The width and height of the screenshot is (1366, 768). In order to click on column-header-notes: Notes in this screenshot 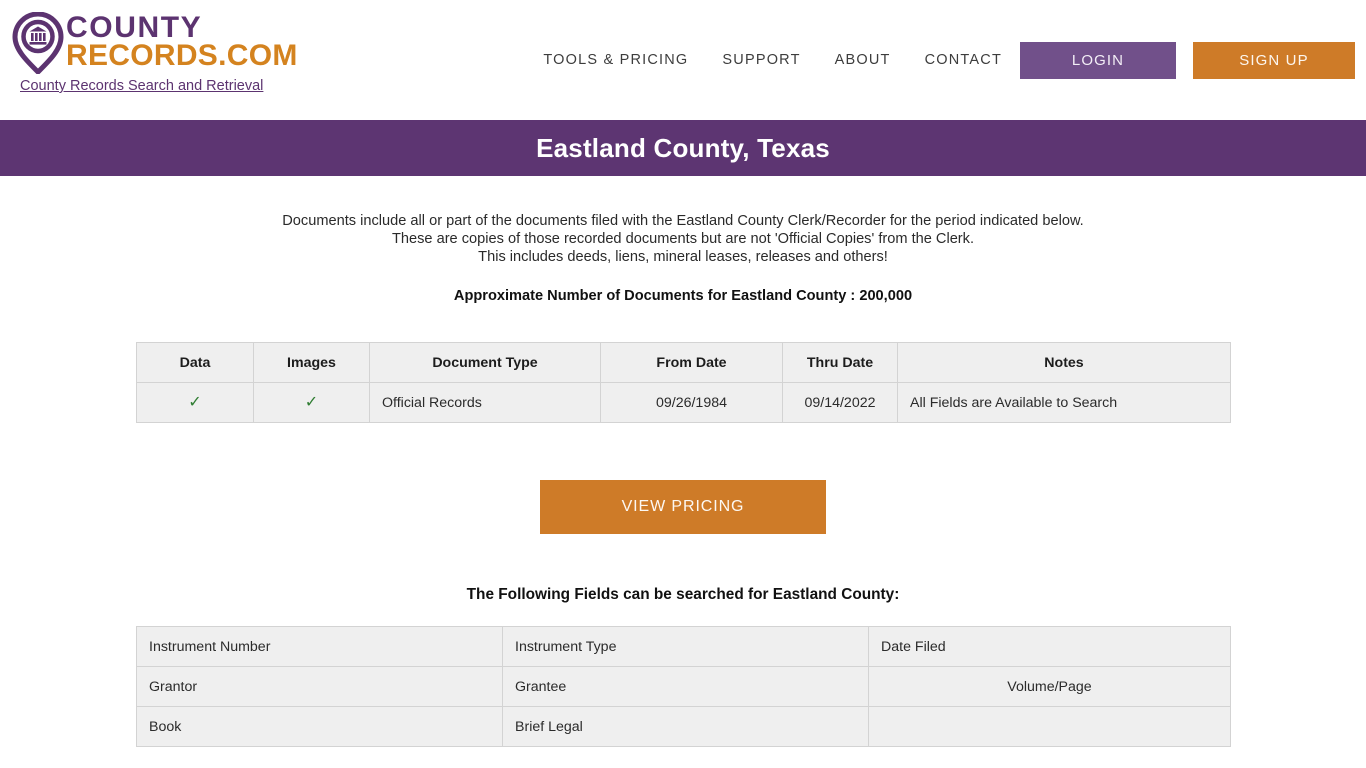, I will do `click(1064, 362)`.